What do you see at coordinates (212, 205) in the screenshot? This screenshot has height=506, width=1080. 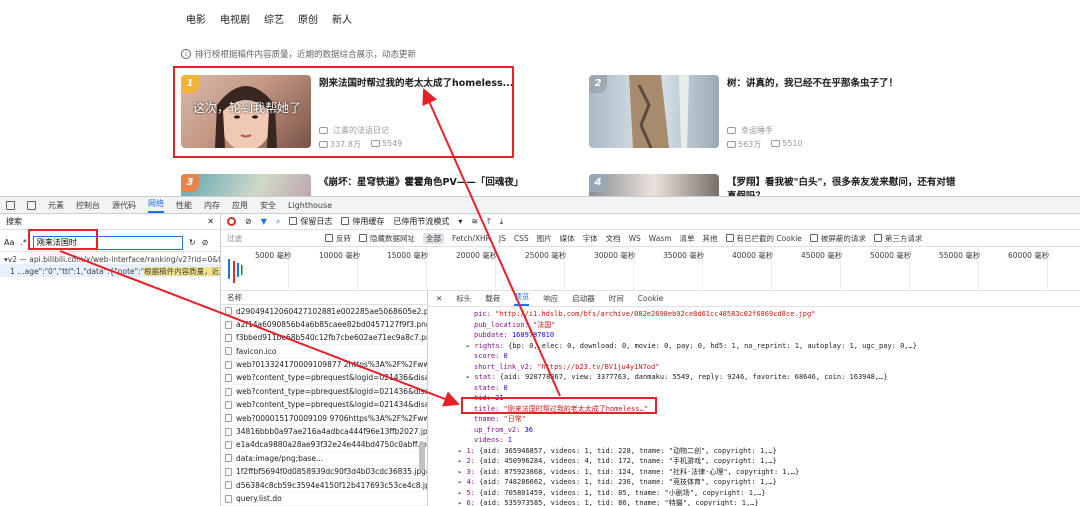 I see `tab-memory: 内存` at bounding box center [212, 205].